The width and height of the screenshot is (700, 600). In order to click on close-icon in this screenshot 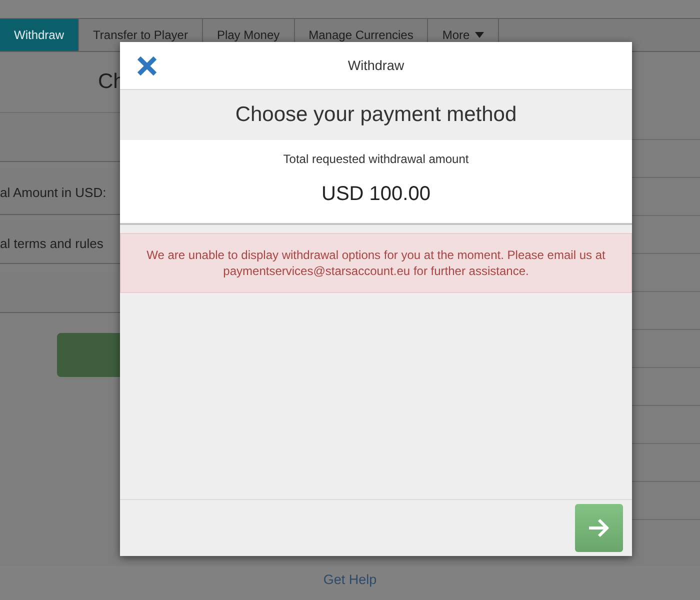, I will do `click(147, 66)`.